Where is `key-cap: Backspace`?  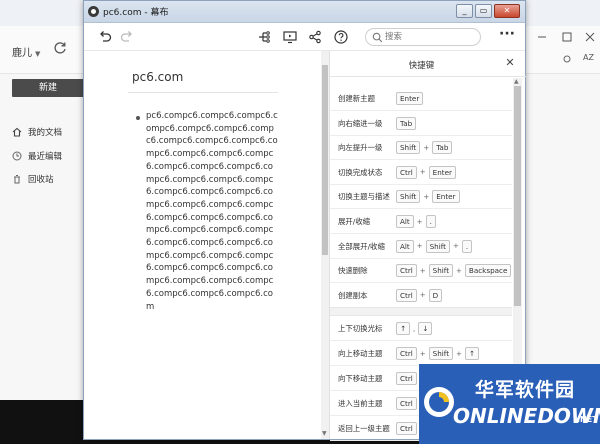 key-cap: Backspace is located at coordinates (488, 271).